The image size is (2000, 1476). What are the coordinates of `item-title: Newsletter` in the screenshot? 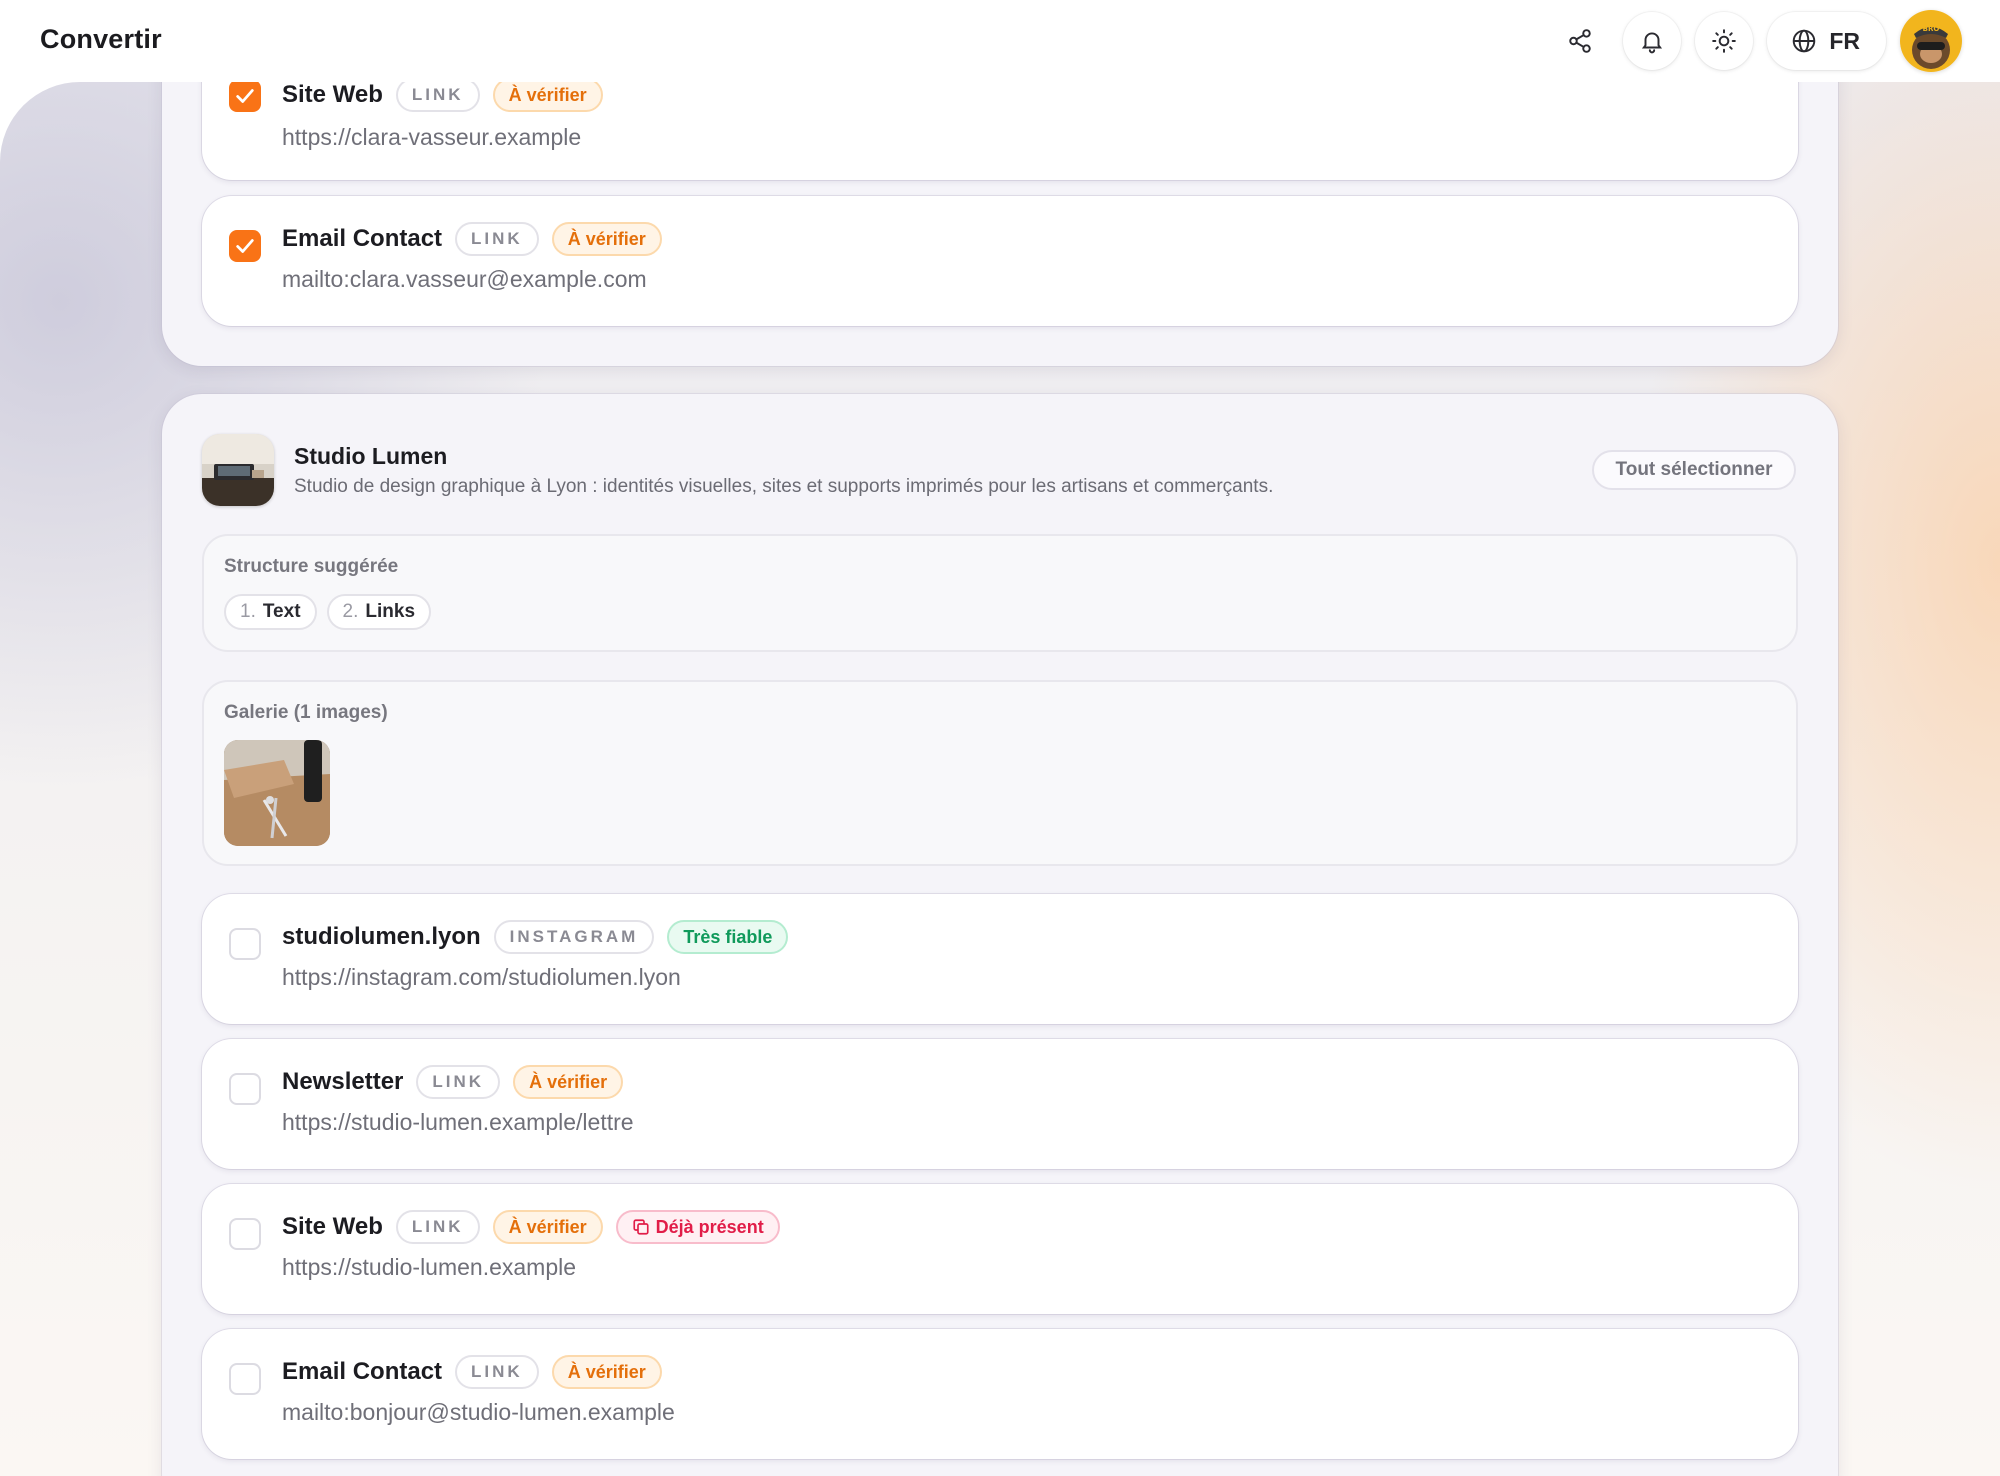 It's located at (343, 1081).